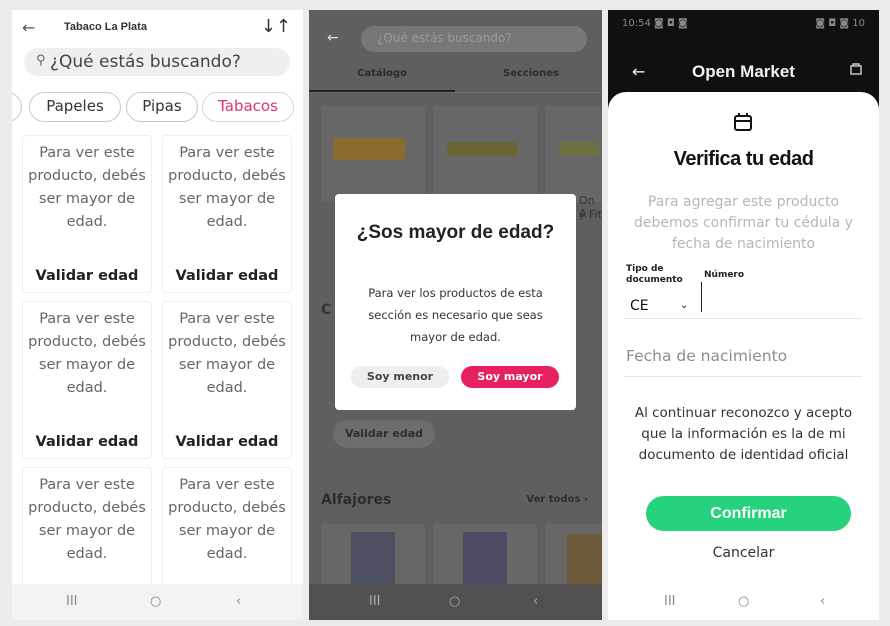 This screenshot has height=626, width=890. Describe the element at coordinates (840, 23) in the screenshot. I see `status-bar-right: ◙ ◘ ◙ 10` at that location.